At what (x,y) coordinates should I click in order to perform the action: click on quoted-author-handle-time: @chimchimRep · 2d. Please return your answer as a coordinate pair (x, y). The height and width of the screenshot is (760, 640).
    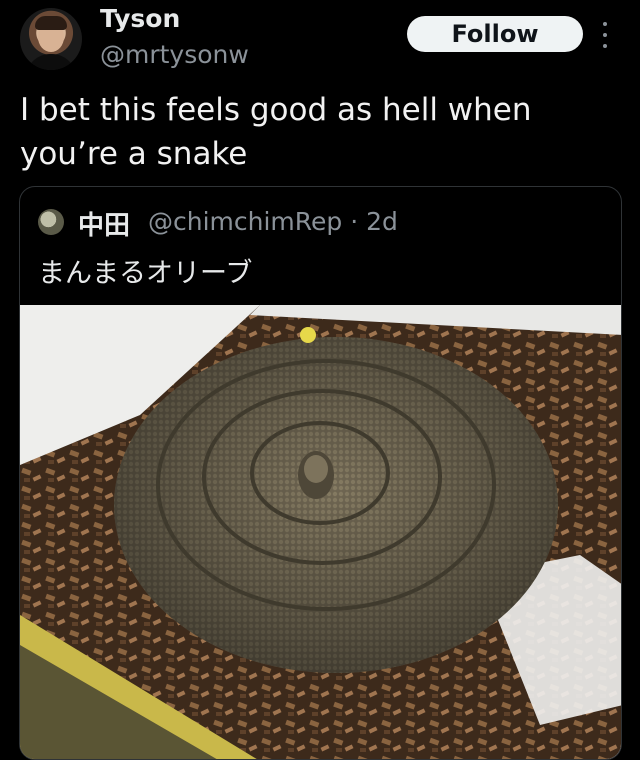
    Looking at the image, I should click on (273, 221).